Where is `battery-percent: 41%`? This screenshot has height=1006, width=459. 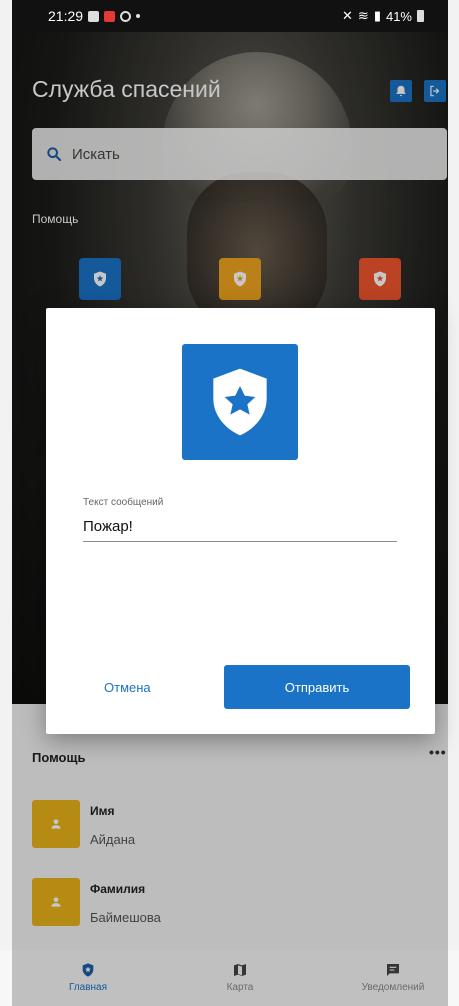 battery-percent: 41% is located at coordinates (398, 16).